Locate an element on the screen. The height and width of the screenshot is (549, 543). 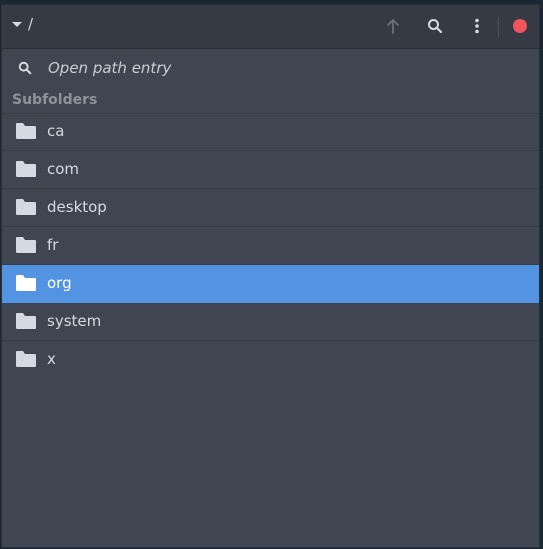
folder-label: org is located at coordinates (59, 283).